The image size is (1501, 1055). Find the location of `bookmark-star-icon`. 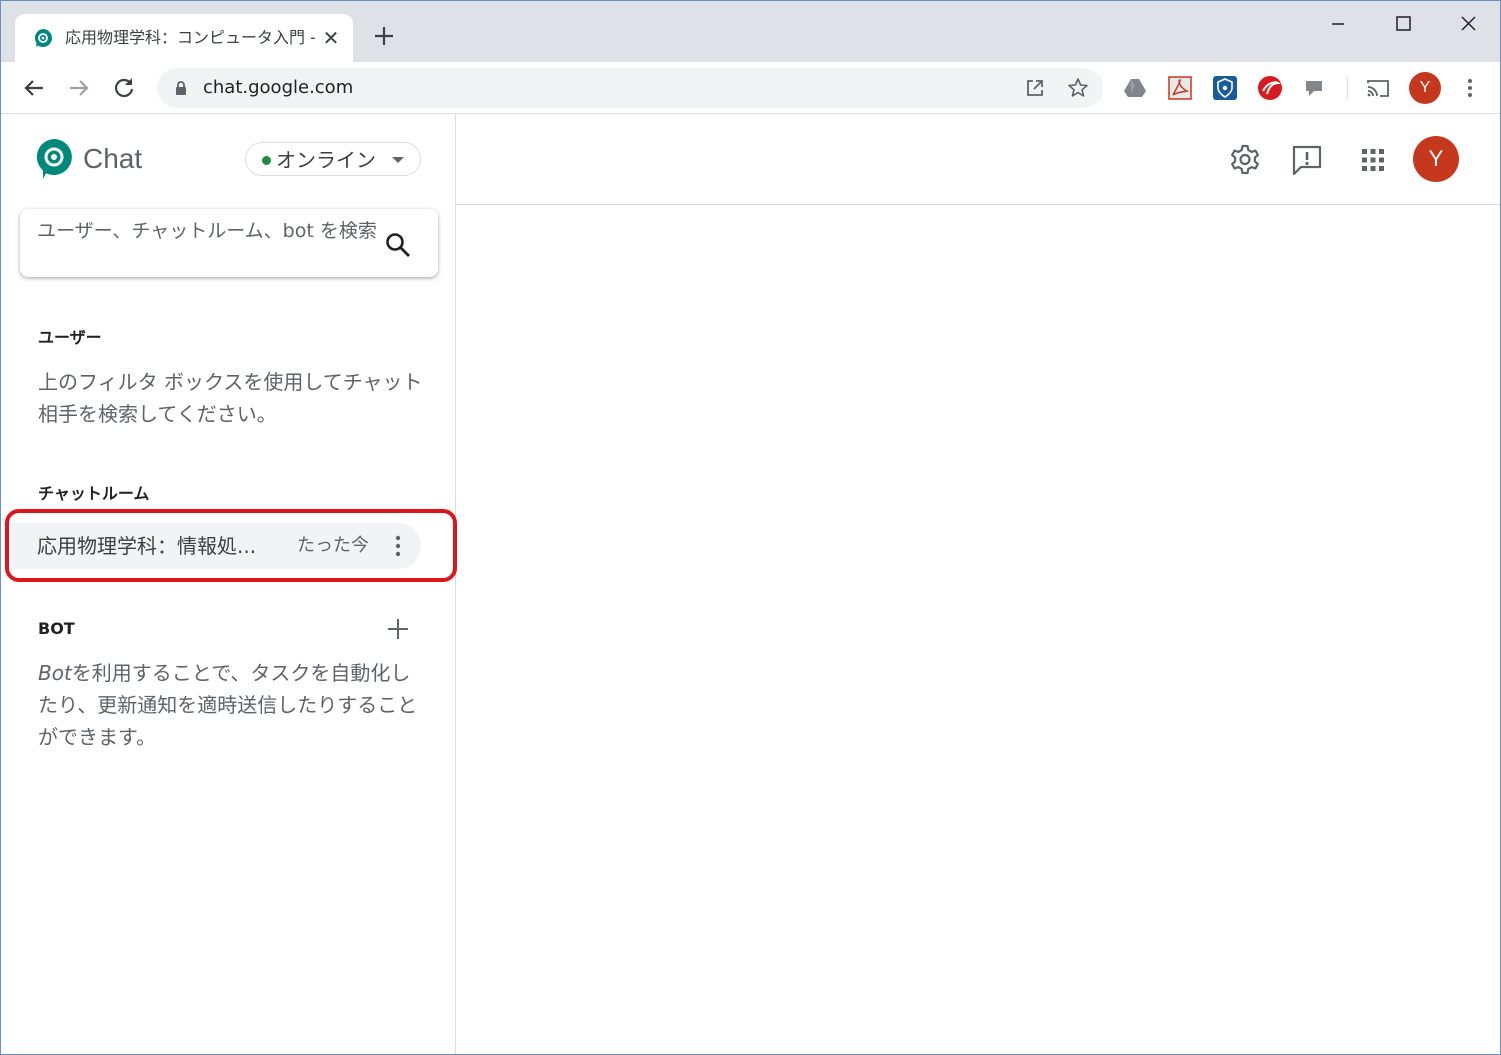

bookmark-star-icon is located at coordinates (1078, 88).